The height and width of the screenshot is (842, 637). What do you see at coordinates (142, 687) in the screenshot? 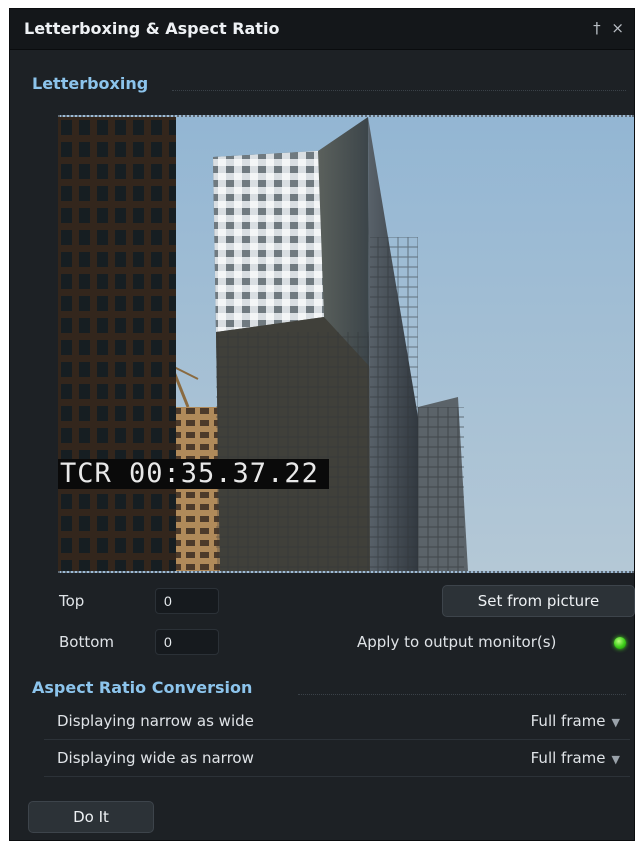
I see `aspect-ratio-section-title: Aspect Ratio Conversion` at bounding box center [142, 687].